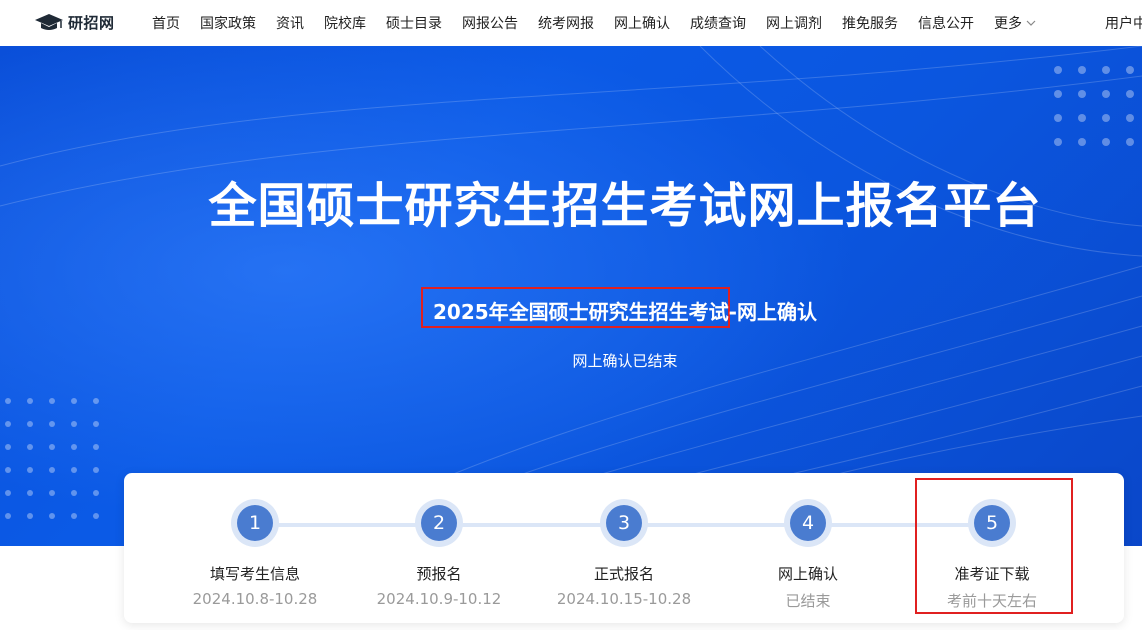 This screenshot has width=1142, height=630. What do you see at coordinates (718, 23) in the screenshot?
I see `nav-item-scores: 成绩查询` at bounding box center [718, 23].